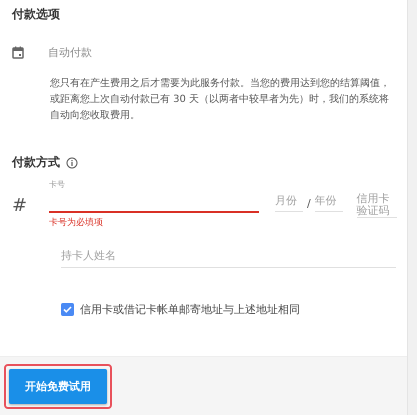  Describe the element at coordinates (72, 162) in the screenshot. I see `info-icon` at that location.